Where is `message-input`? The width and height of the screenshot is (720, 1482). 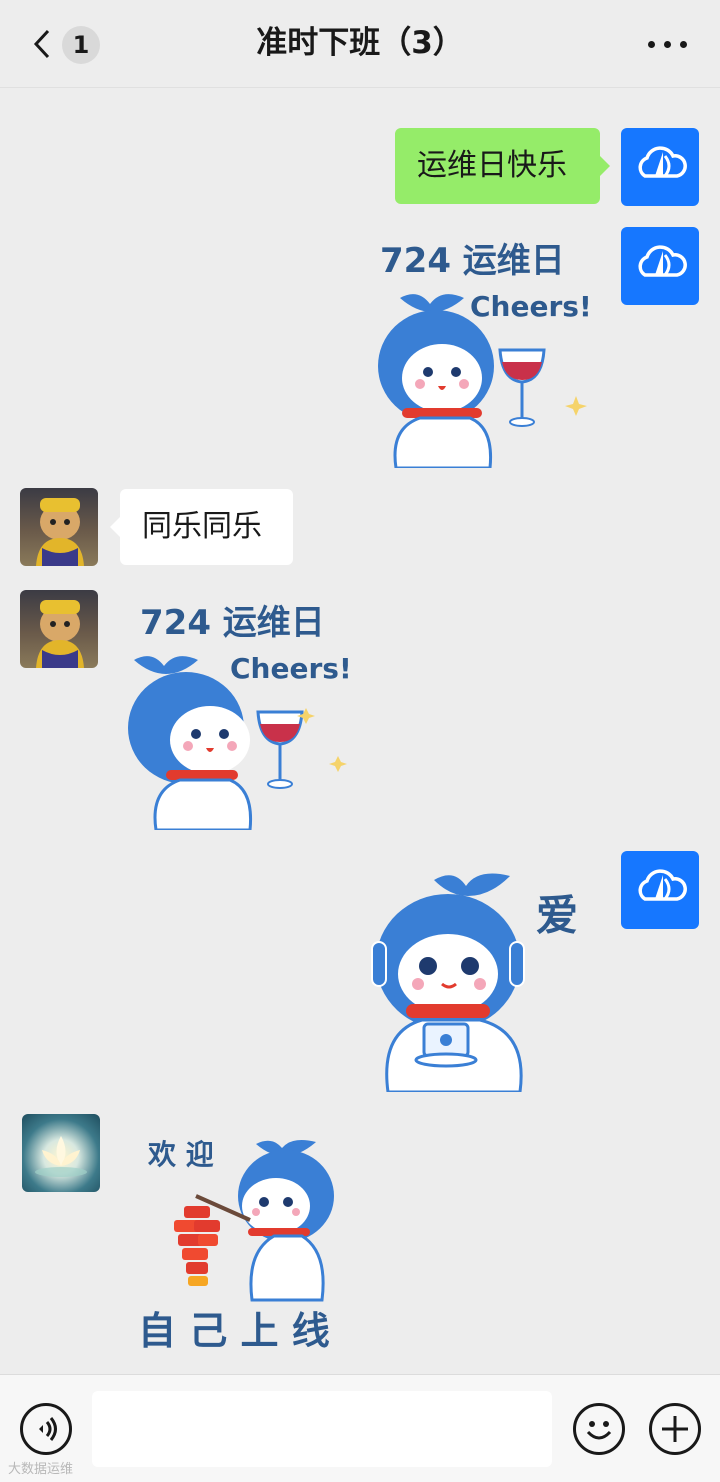
message-input is located at coordinates (322, 1429).